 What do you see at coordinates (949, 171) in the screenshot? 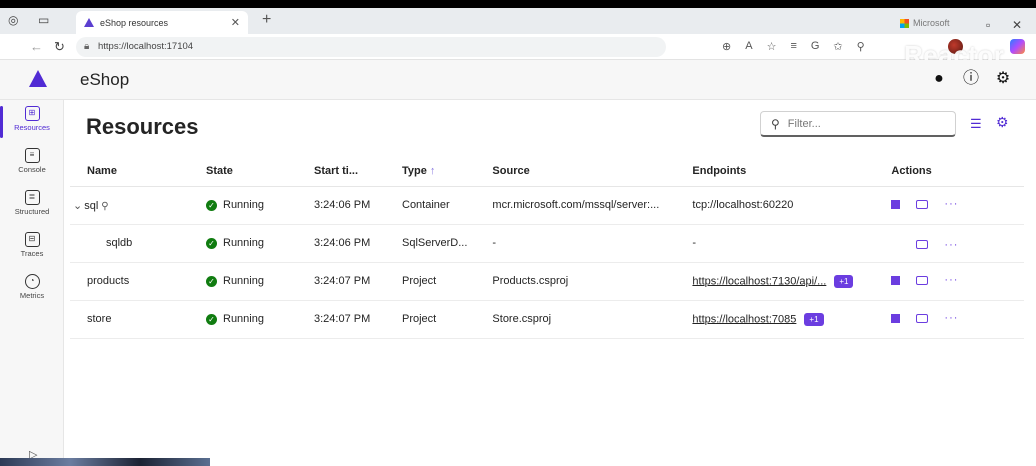
I see `column-header-actions: Actions` at bounding box center [949, 171].